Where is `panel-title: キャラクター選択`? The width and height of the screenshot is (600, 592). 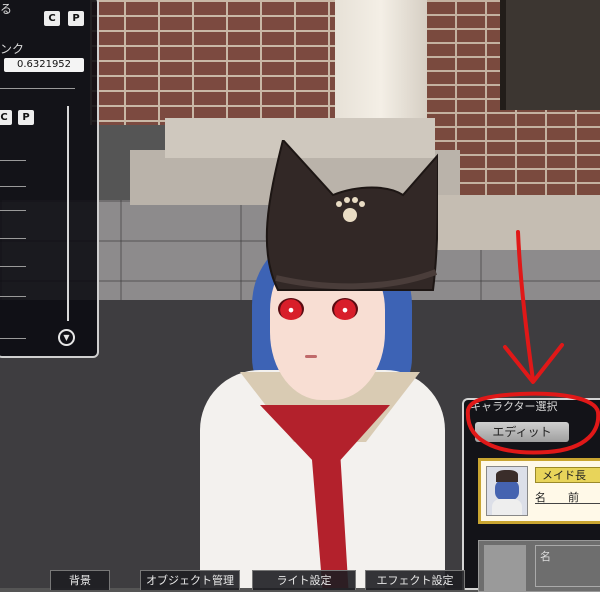 panel-title: キャラクター選択 is located at coordinates (514, 406).